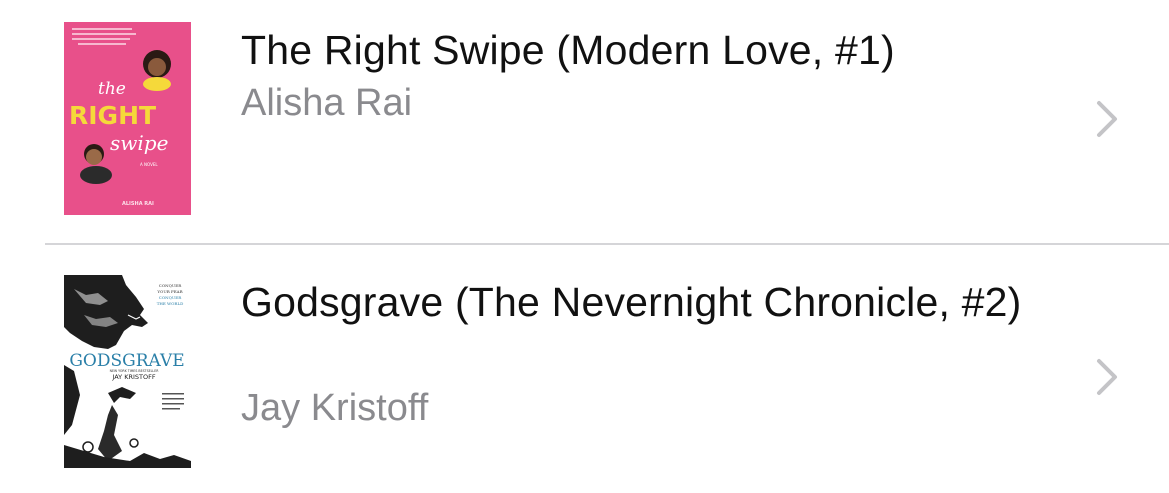 This screenshot has width=1169, height=493. What do you see at coordinates (327, 103) in the screenshot?
I see `book-author: Alisha Rai` at bounding box center [327, 103].